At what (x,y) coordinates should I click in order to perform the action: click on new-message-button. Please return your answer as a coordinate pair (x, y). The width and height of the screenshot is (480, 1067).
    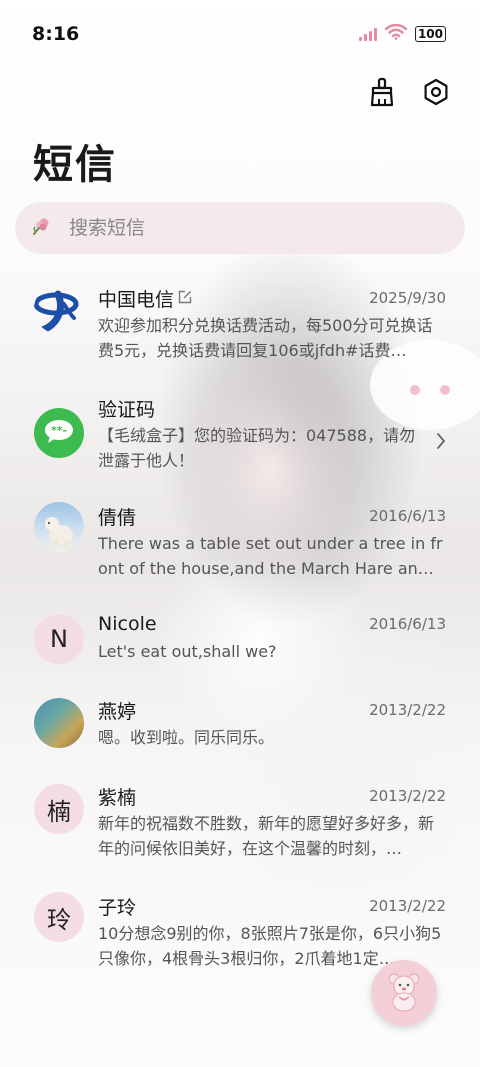
    Looking at the image, I should click on (404, 993).